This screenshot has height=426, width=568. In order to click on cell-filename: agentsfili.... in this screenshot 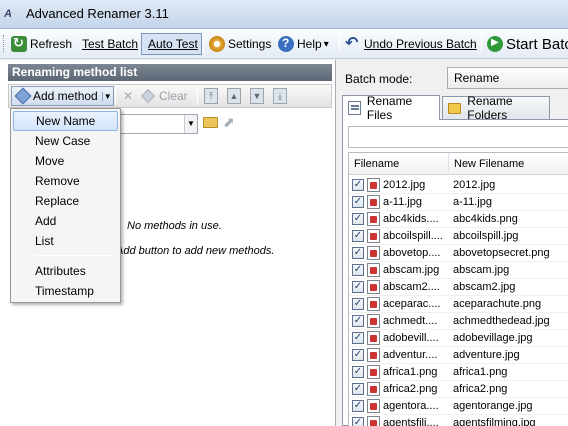, I will do `click(411, 421)`.